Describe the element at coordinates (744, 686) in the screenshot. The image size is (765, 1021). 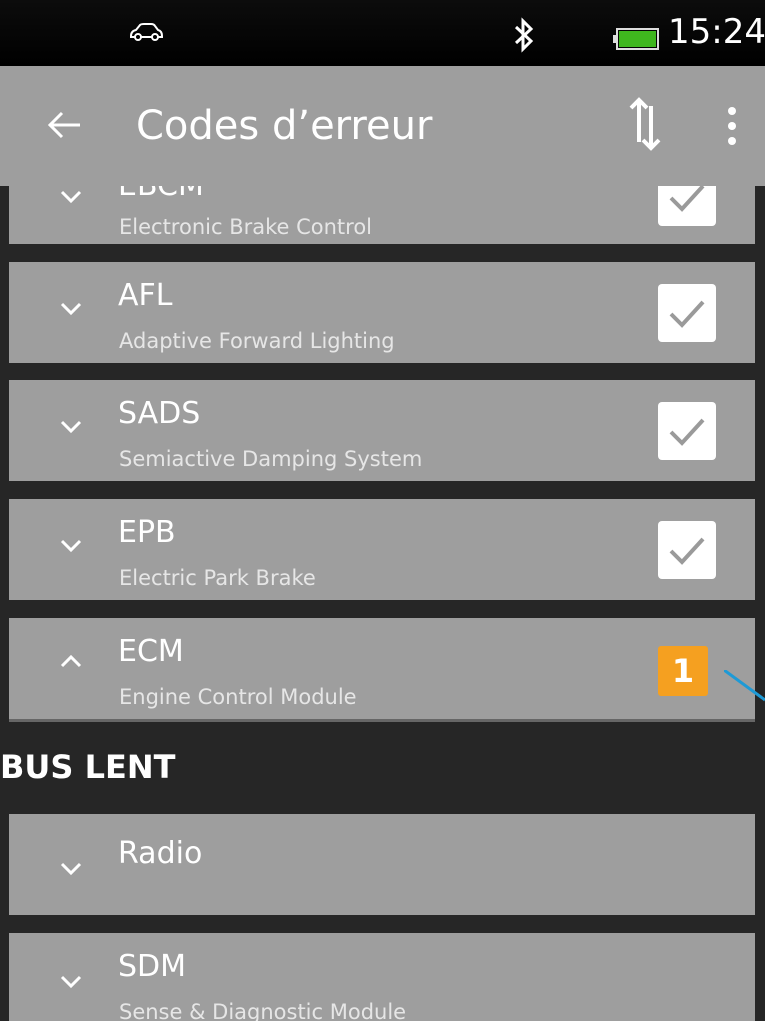
I see `error-indicator-line` at that location.